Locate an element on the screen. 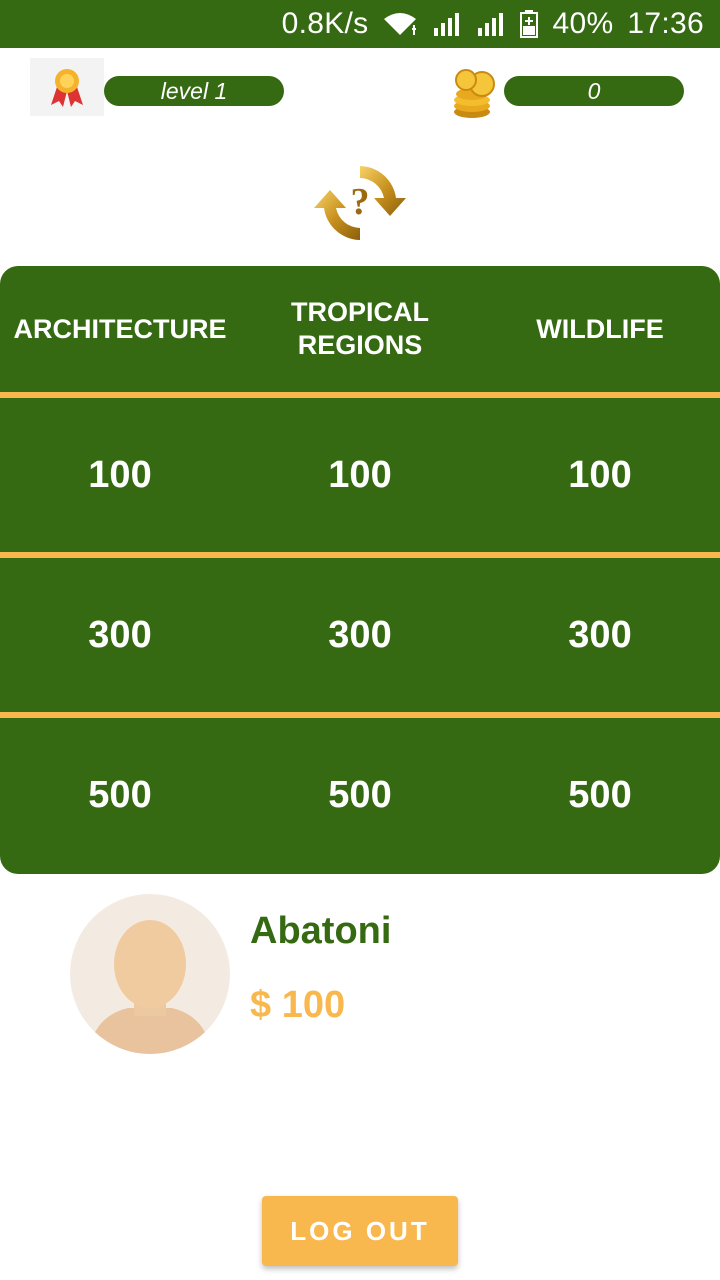  status-bar: 0.8K/s 40% 17:36 is located at coordinates (360, 24).